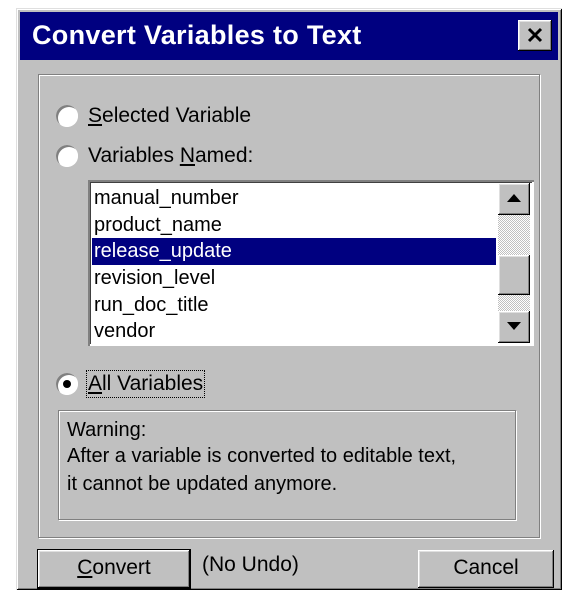 The height and width of the screenshot is (597, 573). I want to click on dialog-title: Convert Variables to Text, so click(197, 35).